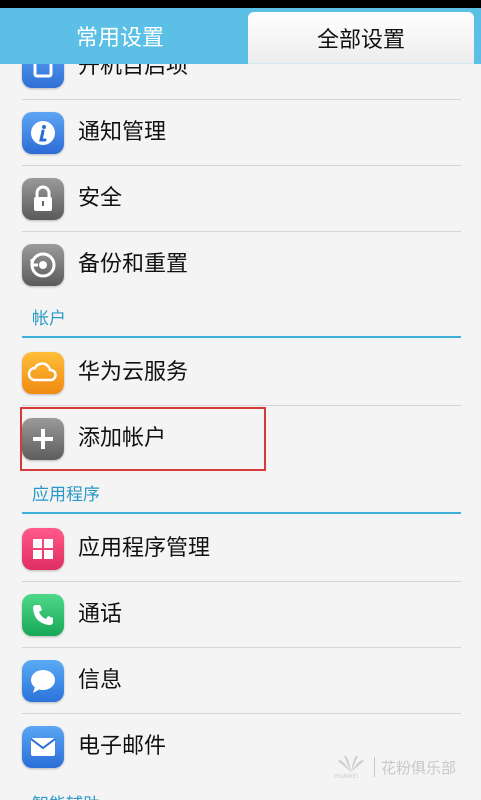  I want to click on settings-item-calls: 通话, so click(241, 615).